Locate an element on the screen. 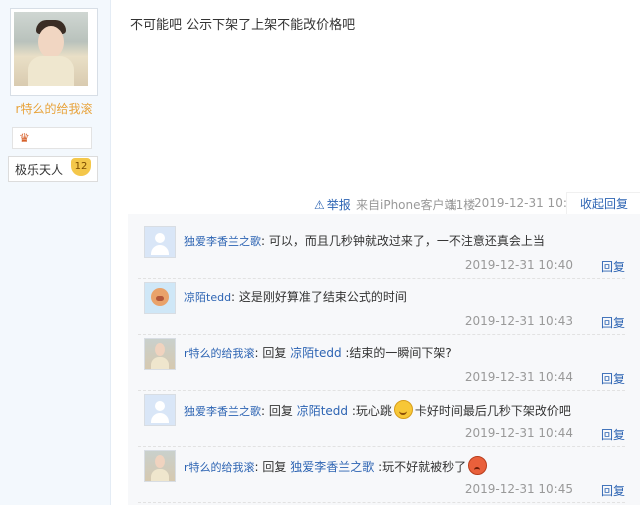  user-photo-avatar-icon is located at coordinates (51, 49).